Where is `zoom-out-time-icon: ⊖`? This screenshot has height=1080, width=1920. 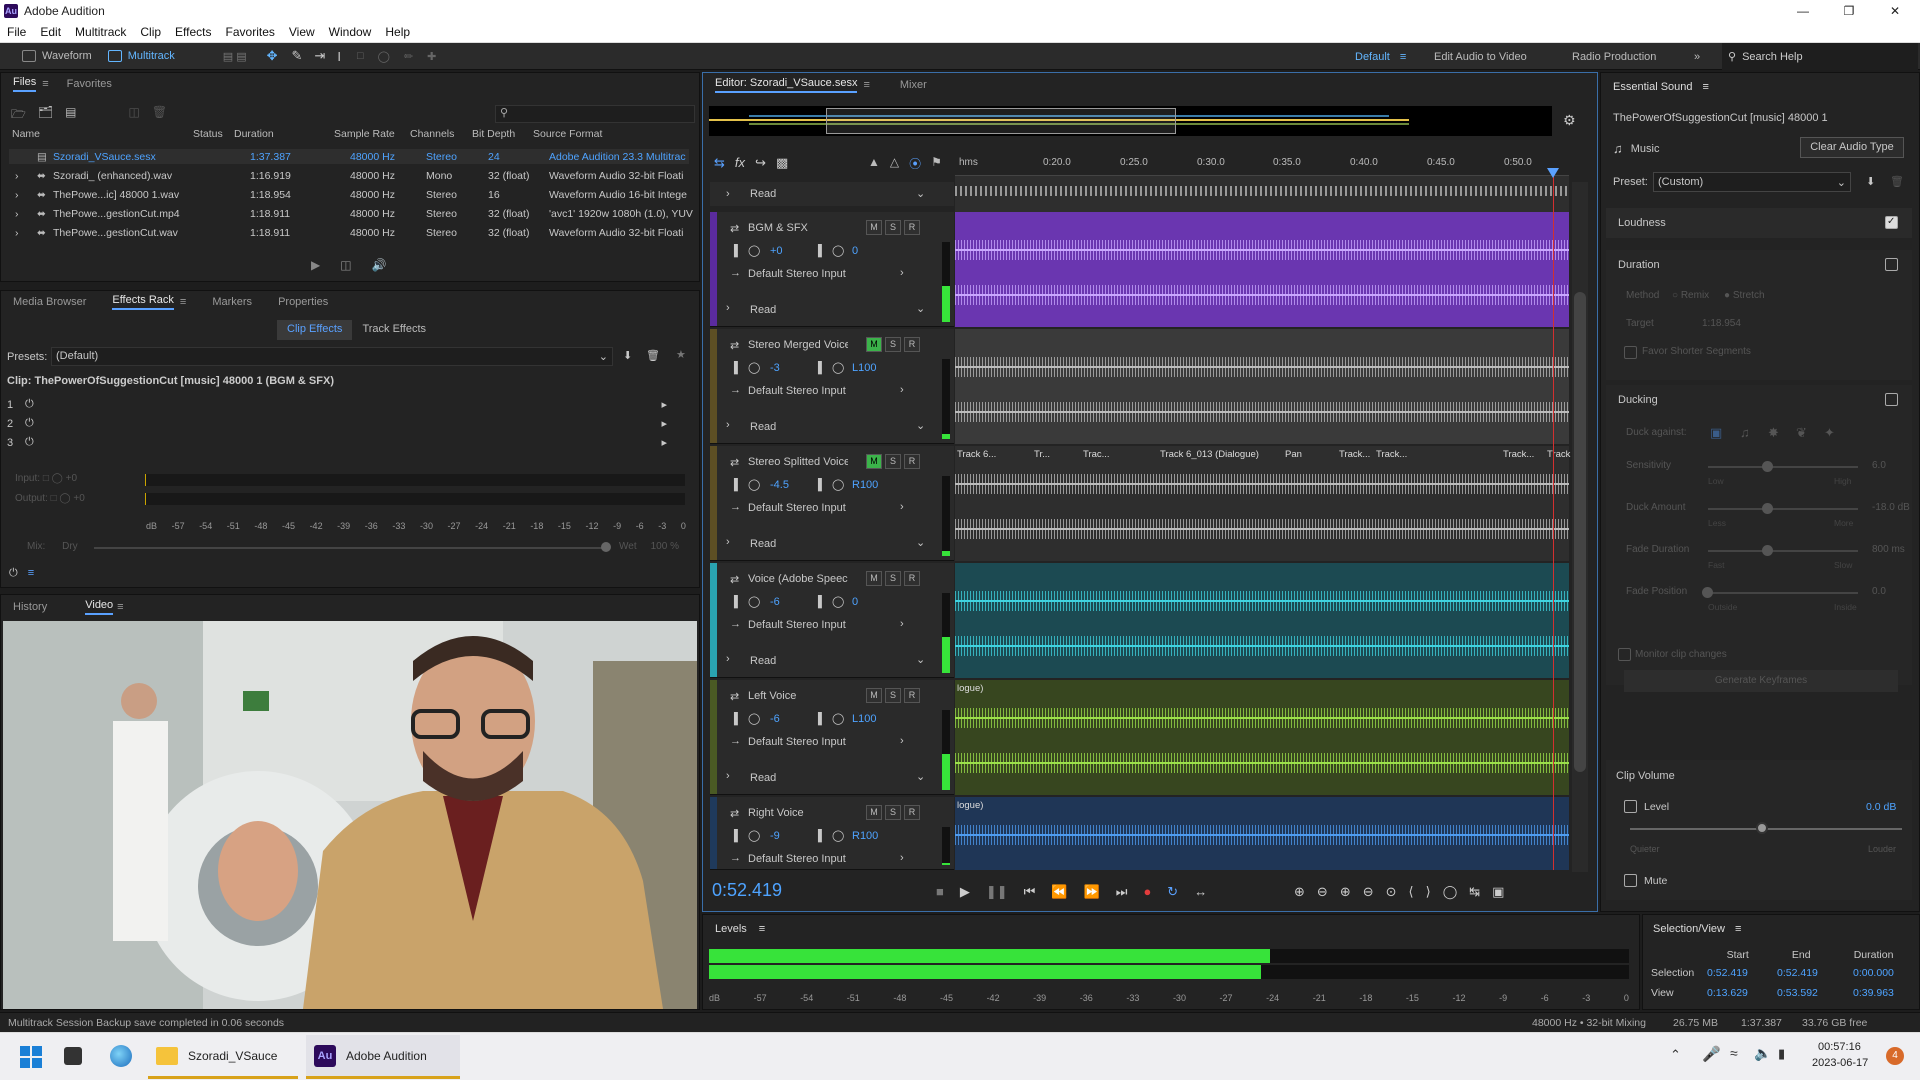
zoom-out-time-icon: ⊖ is located at coordinates (1368, 892).